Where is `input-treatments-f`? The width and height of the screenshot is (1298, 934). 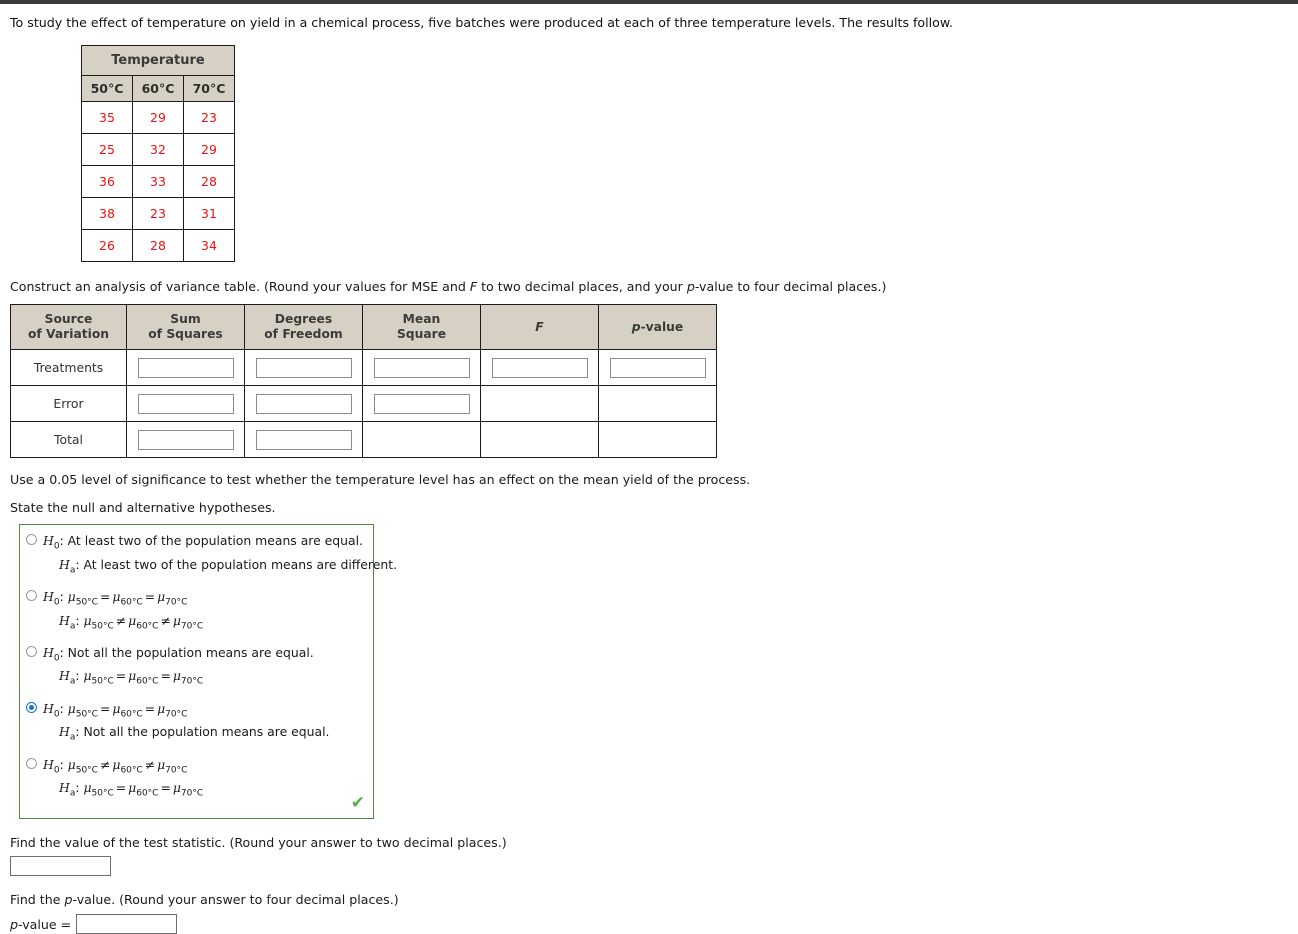 input-treatments-f is located at coordinates (539, 367).